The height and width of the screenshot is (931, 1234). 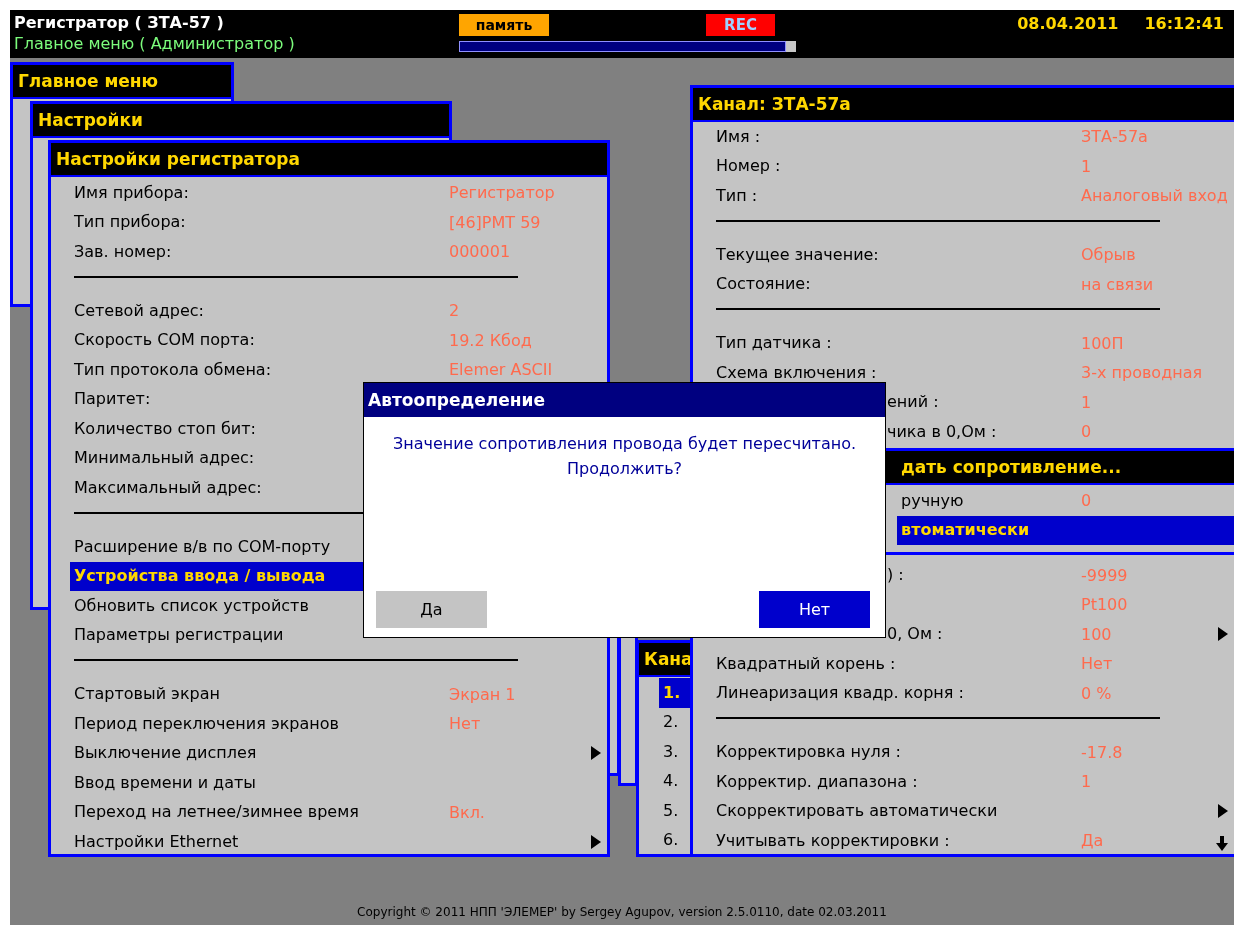 I want to click on setting-value: -17.8, so click(x=1102, y=752).